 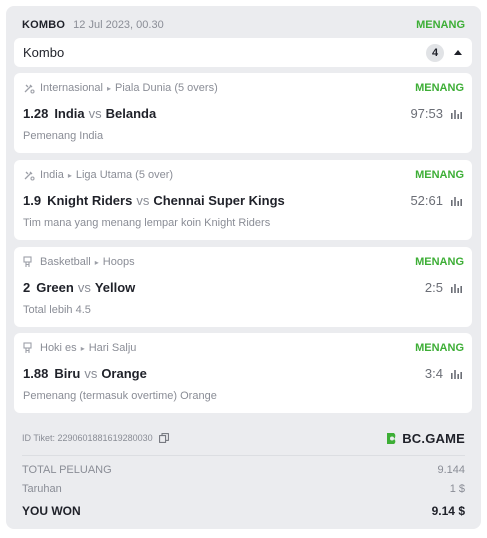 I want to click on bet-type: KOMBO, so click(x=44, y=25).